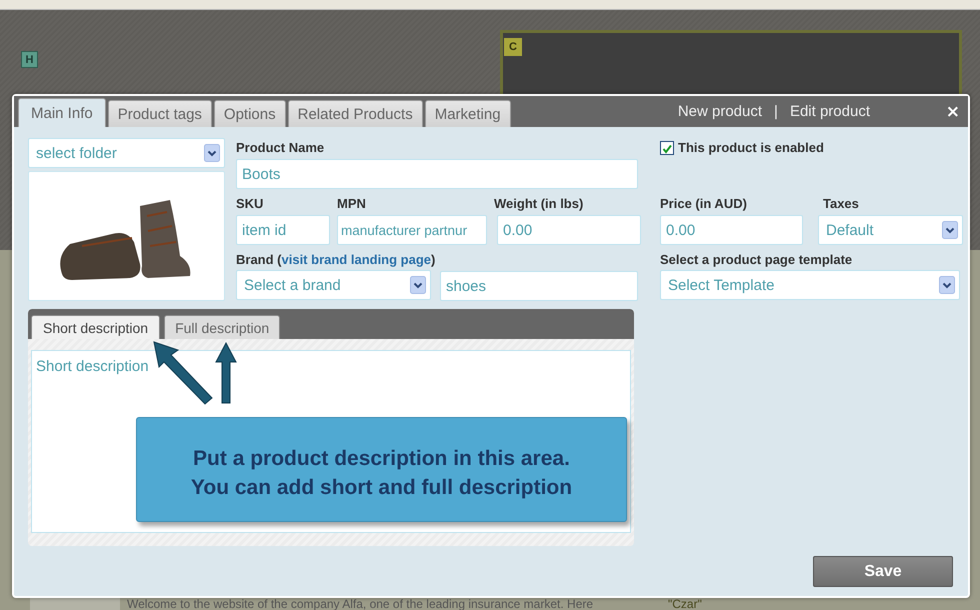 This screenshot has height=610, width=980. Describe the element at coordinates (222, 327) in the screenshot. I see `description-tab: Full description` at that location.